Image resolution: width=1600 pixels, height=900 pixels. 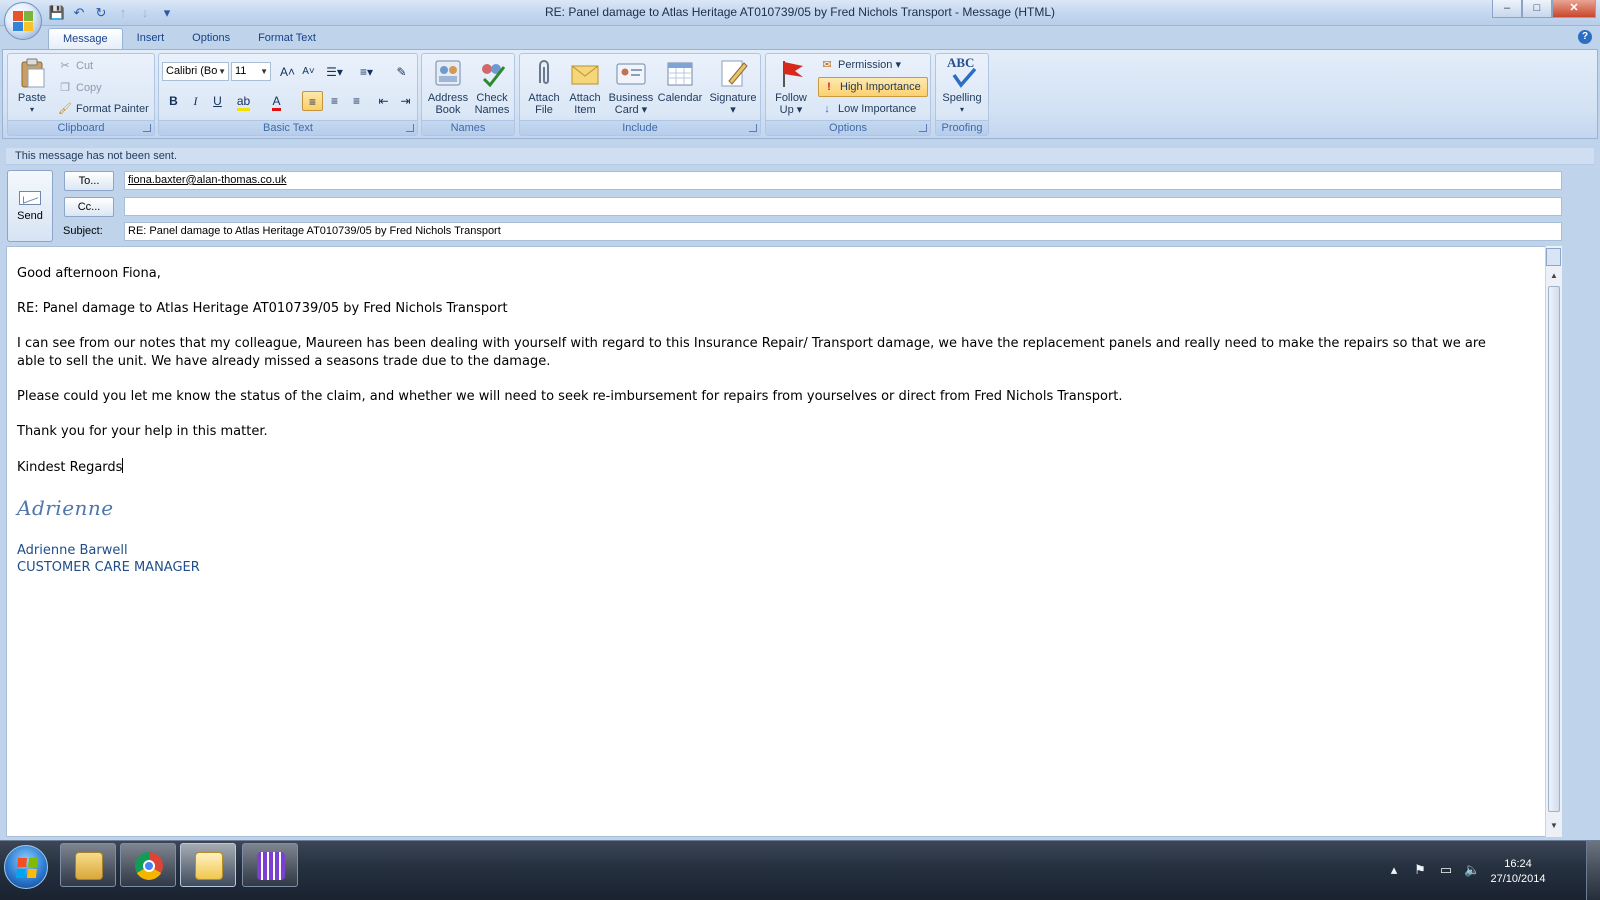 I want to click on font-color-icon: A, so click(x=276, y=102).